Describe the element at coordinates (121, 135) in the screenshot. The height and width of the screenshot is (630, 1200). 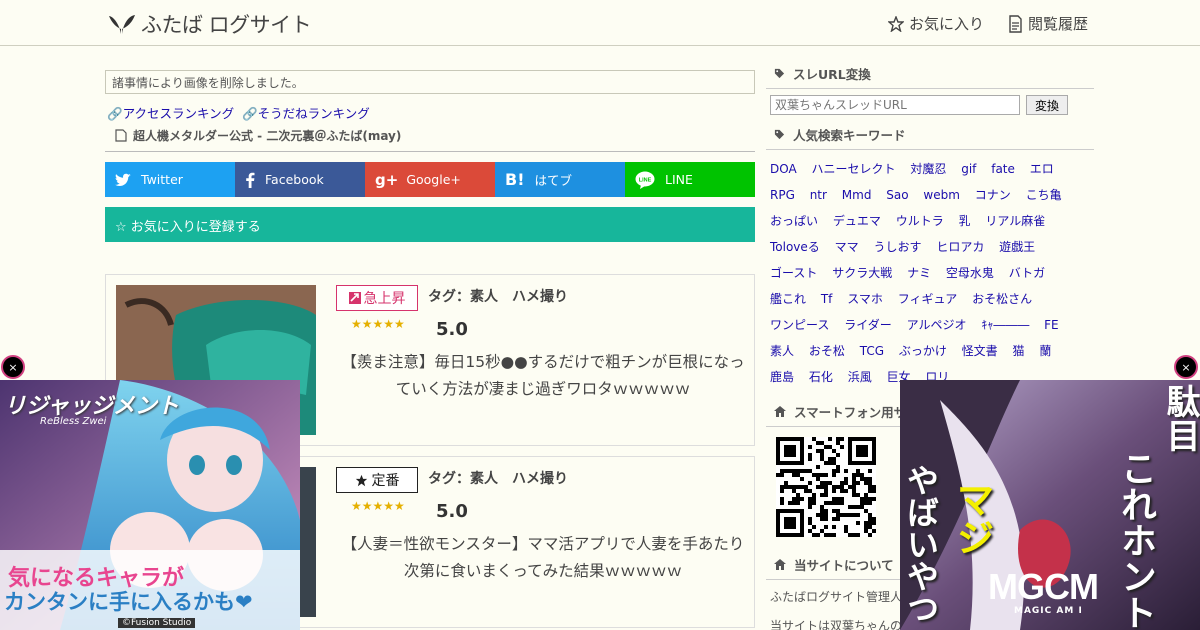
I see `document-icon` at that location.